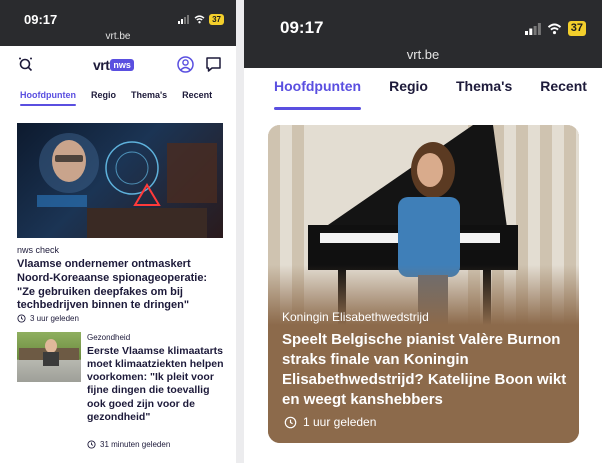  I want to click on story2-meta: 31 minuten geleden, so click(128, 444).